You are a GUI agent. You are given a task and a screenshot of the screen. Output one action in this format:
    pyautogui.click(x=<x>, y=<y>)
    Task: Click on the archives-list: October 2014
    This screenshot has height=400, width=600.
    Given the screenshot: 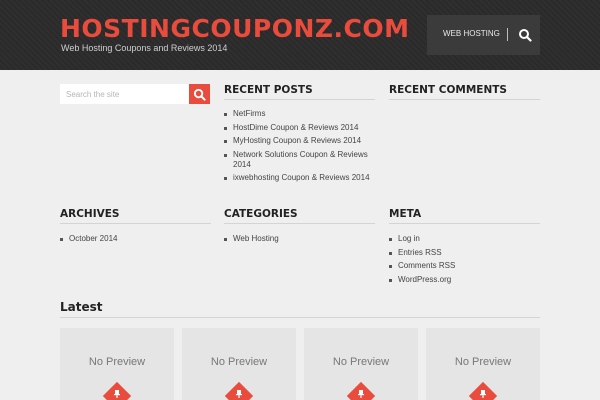 What is the action you would take?
    pyautogui.click(x=135, y=241)
    